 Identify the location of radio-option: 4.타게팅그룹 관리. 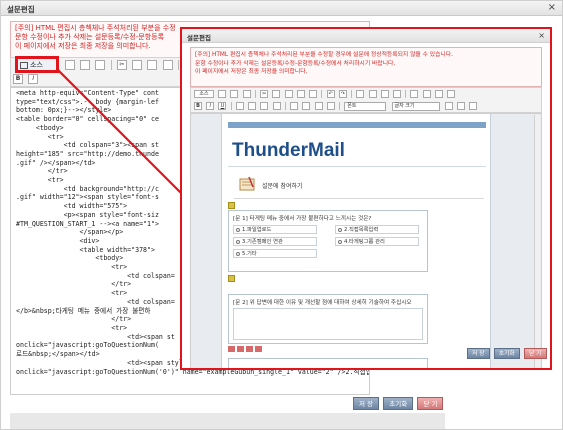
(377, 241).